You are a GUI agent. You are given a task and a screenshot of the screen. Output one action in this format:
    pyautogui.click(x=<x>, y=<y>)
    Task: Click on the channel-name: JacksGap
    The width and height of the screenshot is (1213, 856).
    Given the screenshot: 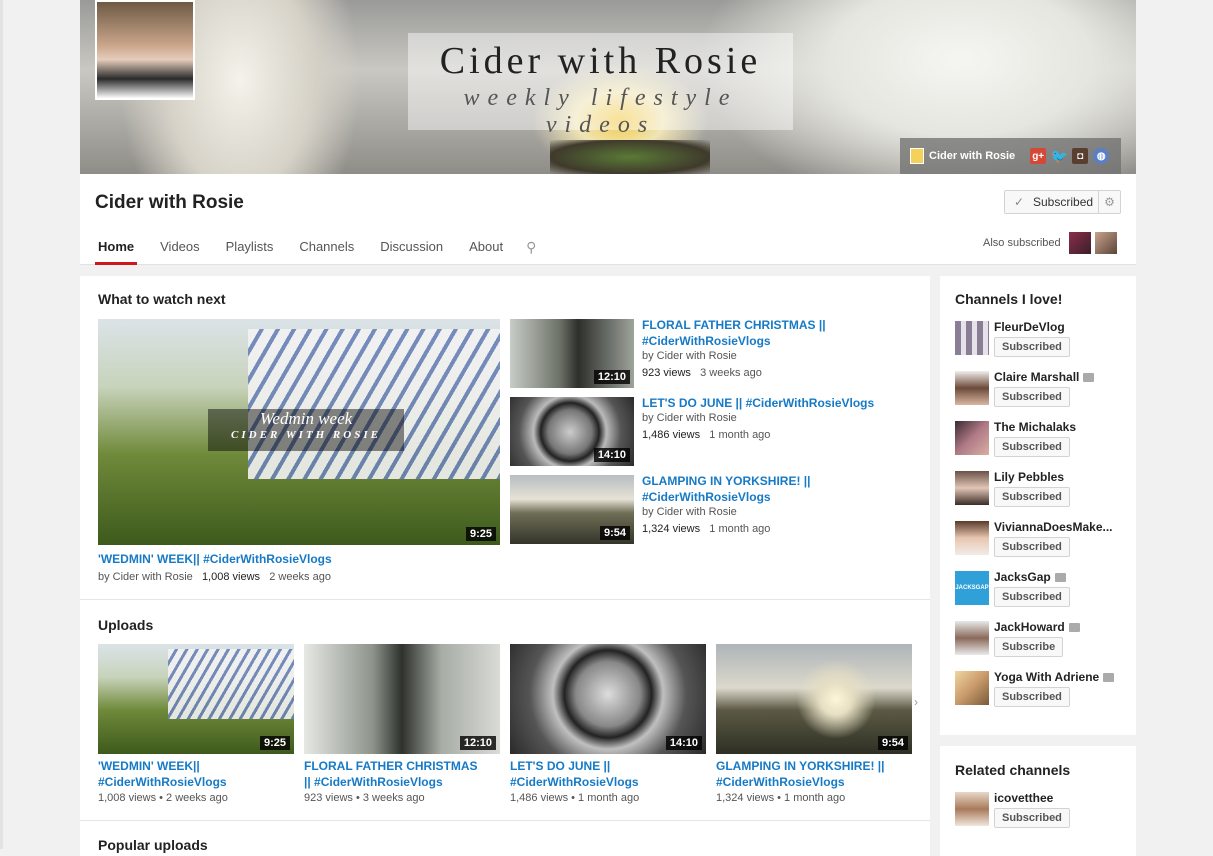 What is the action you would take?
    pyautogui.click(x=1030, y=577)
    